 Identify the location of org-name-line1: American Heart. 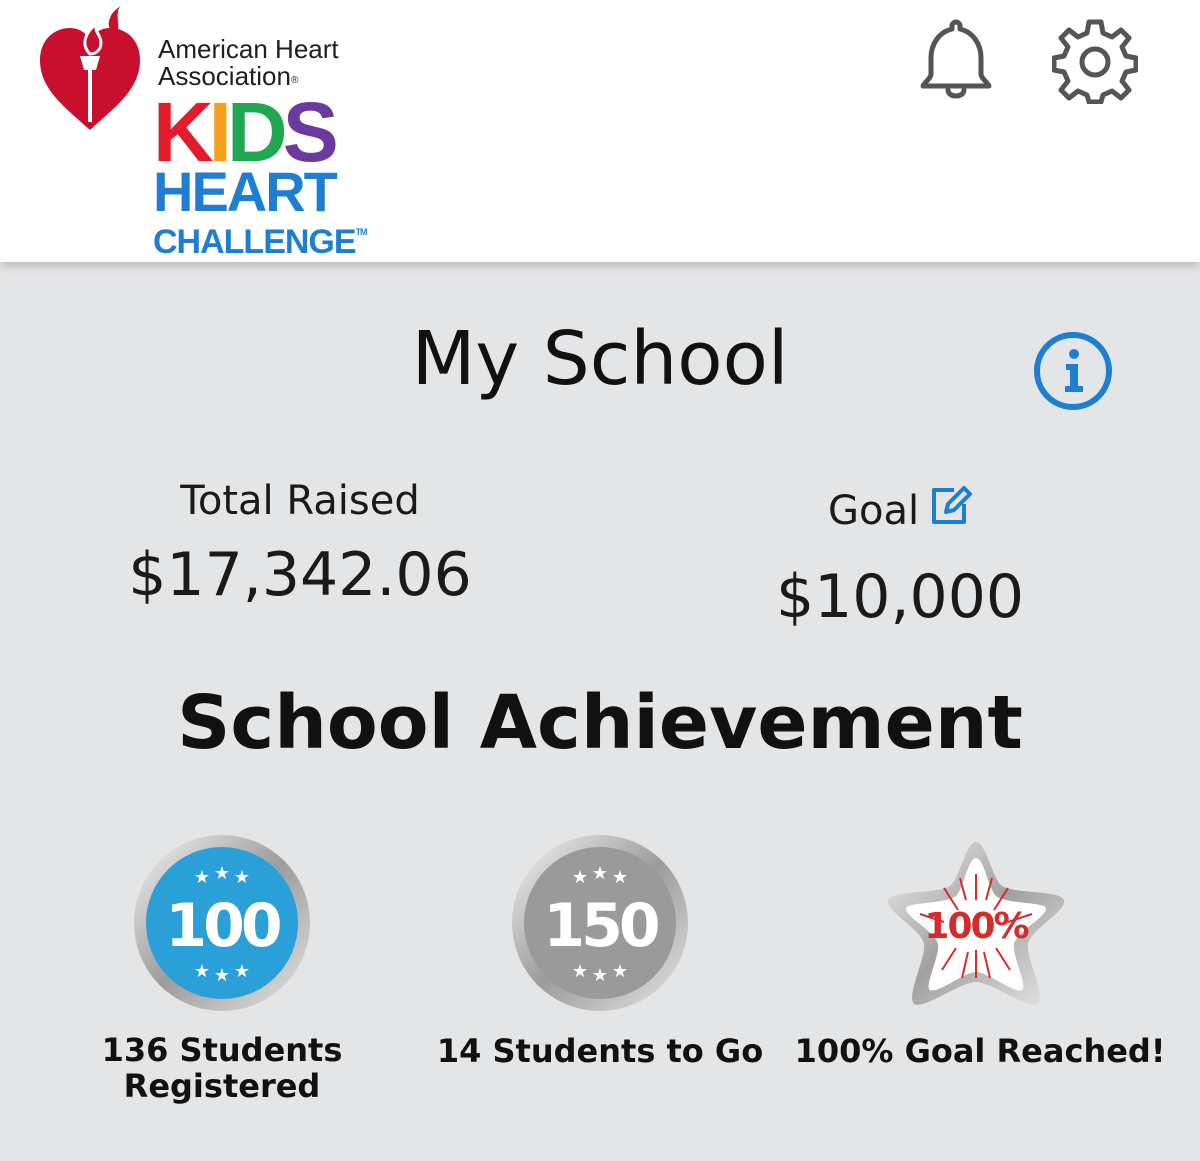
(248, 49).